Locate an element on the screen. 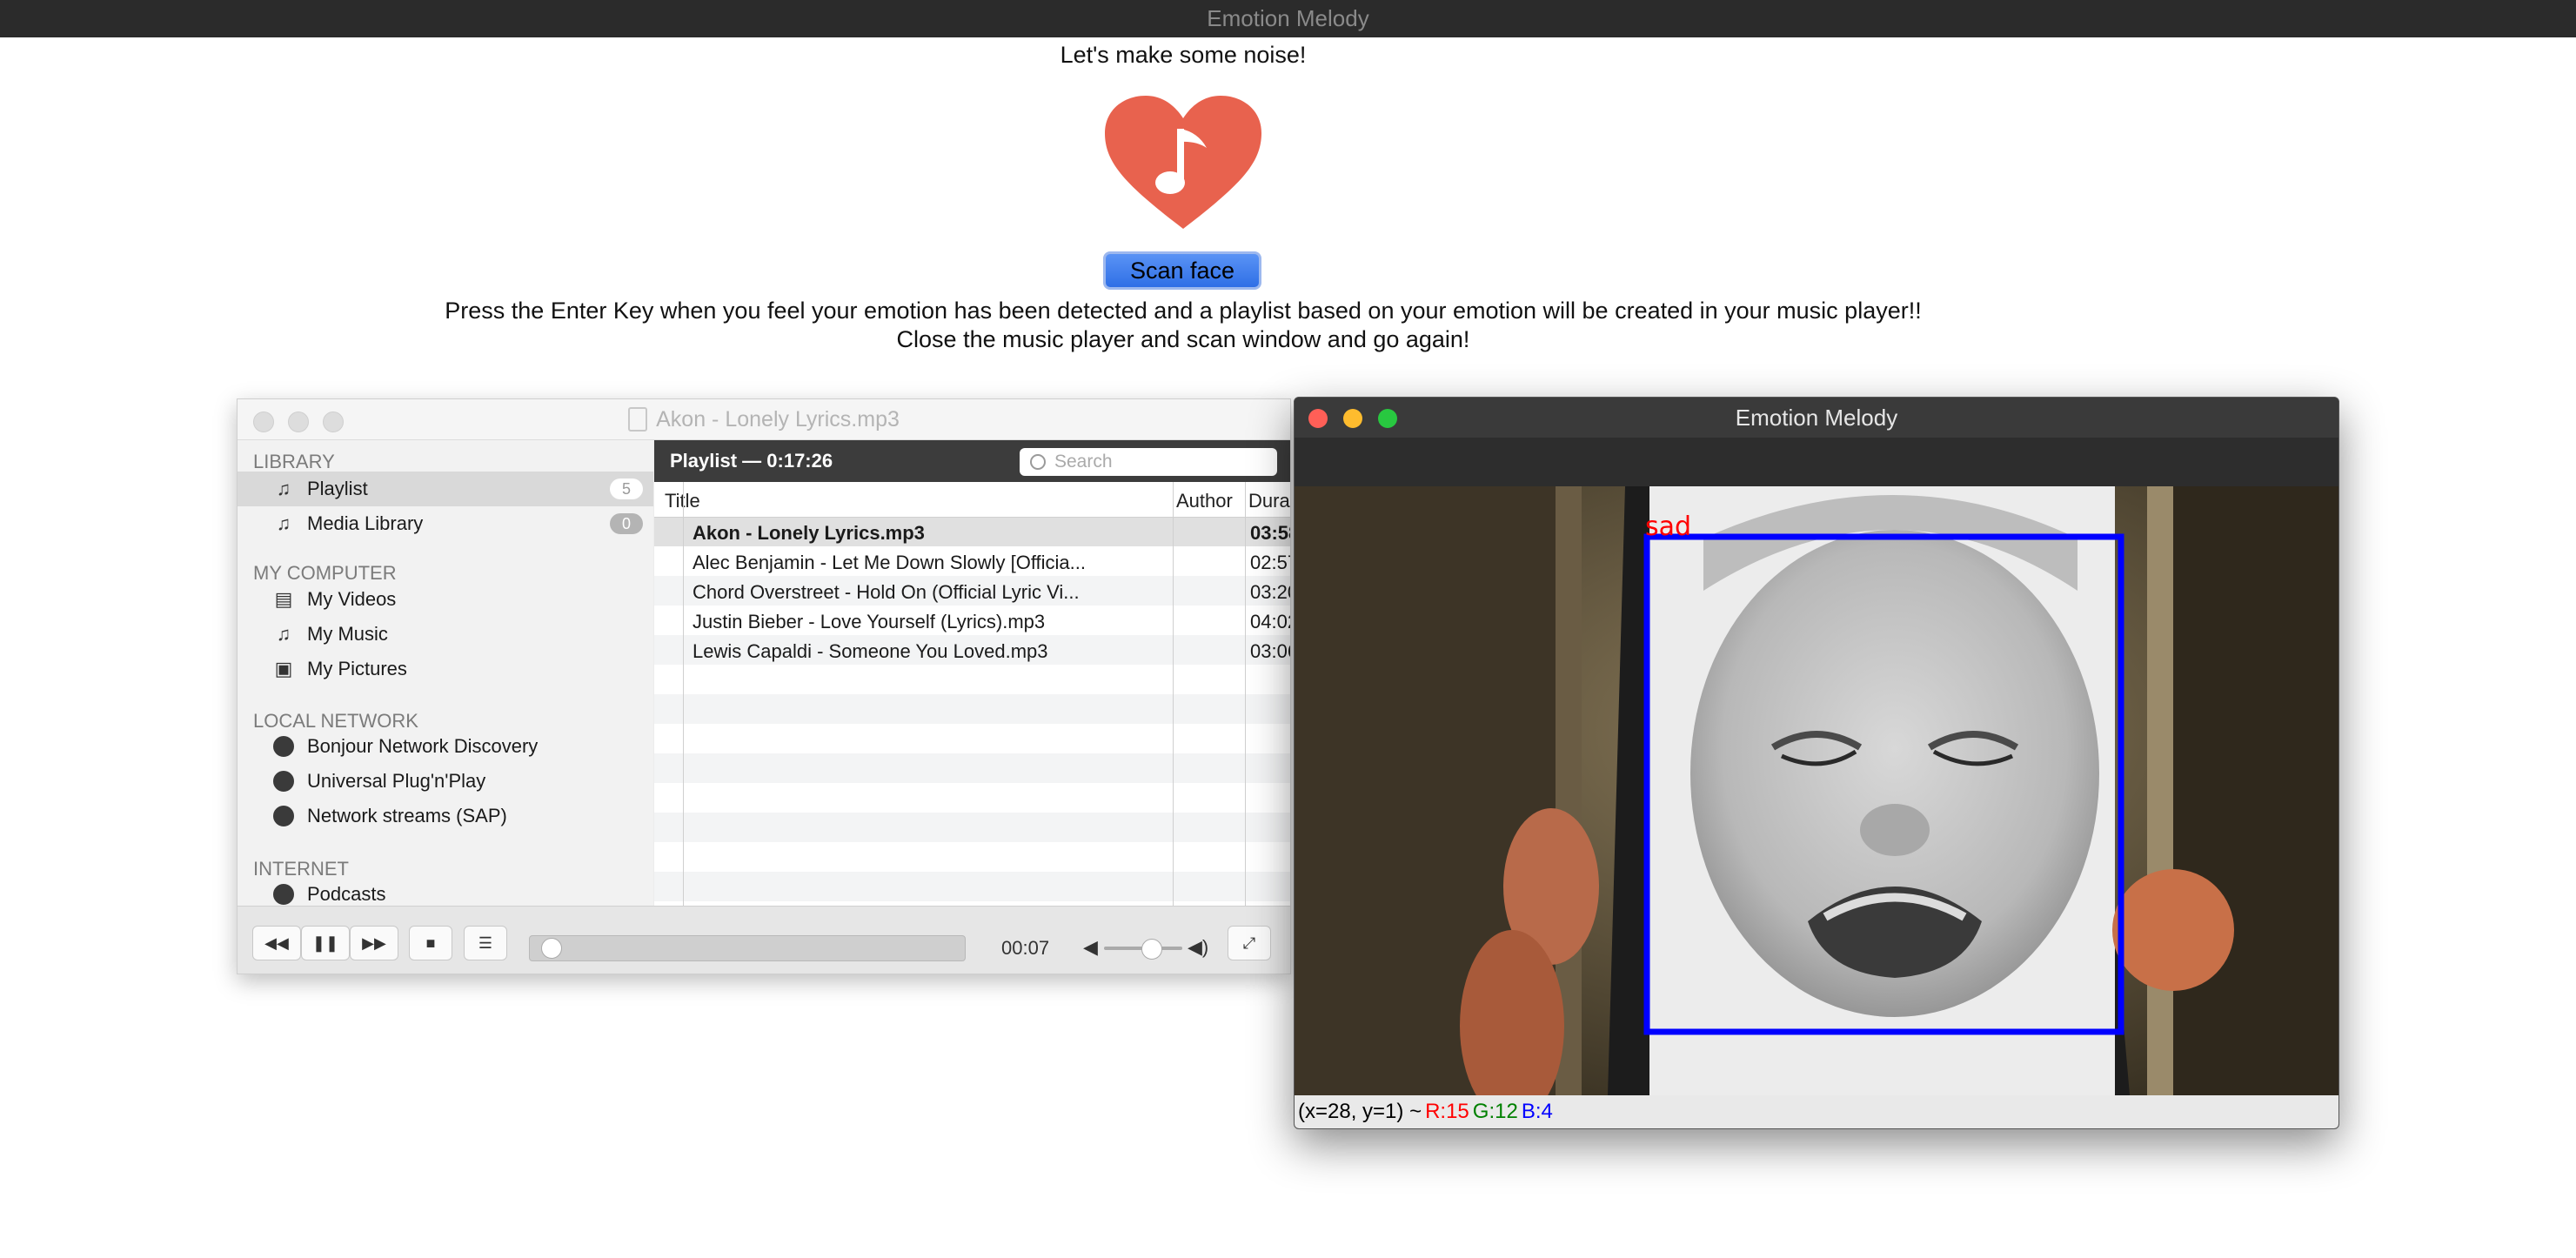 This screenshot has height=1258, width=2576. list-icon: ☰ is located at coordinates (485, 942).